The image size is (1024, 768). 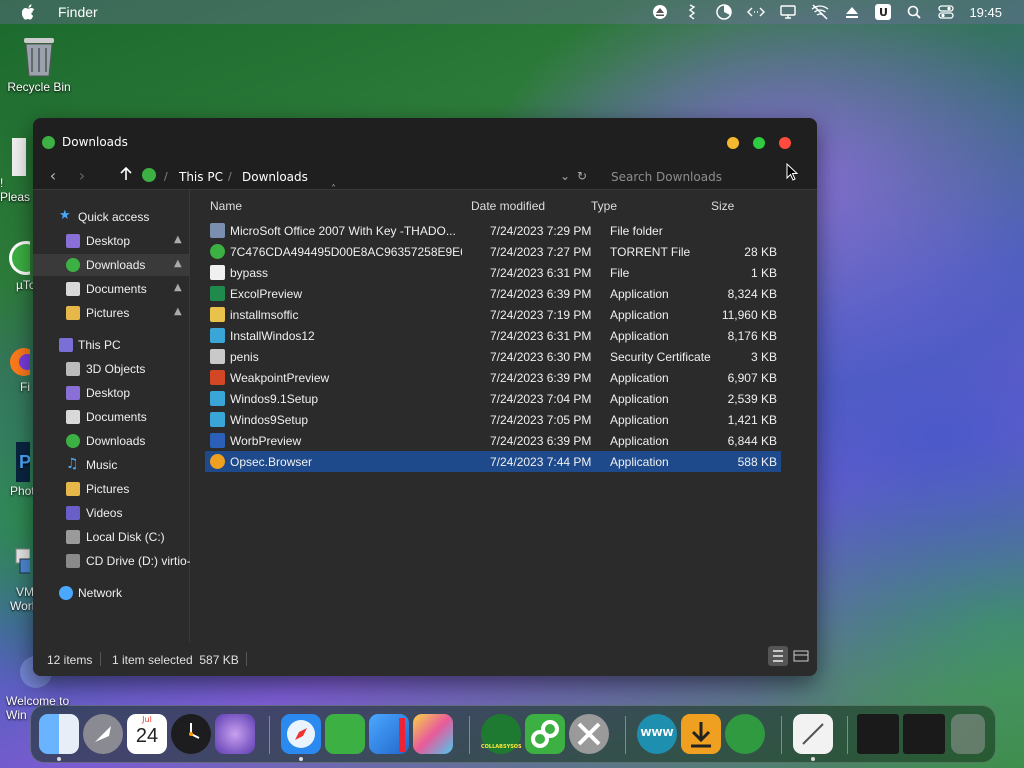 What do you see at coordinates (604, 206) in the screenshot?
I see `column-header-type: Type` at bounding box center [604, 206].